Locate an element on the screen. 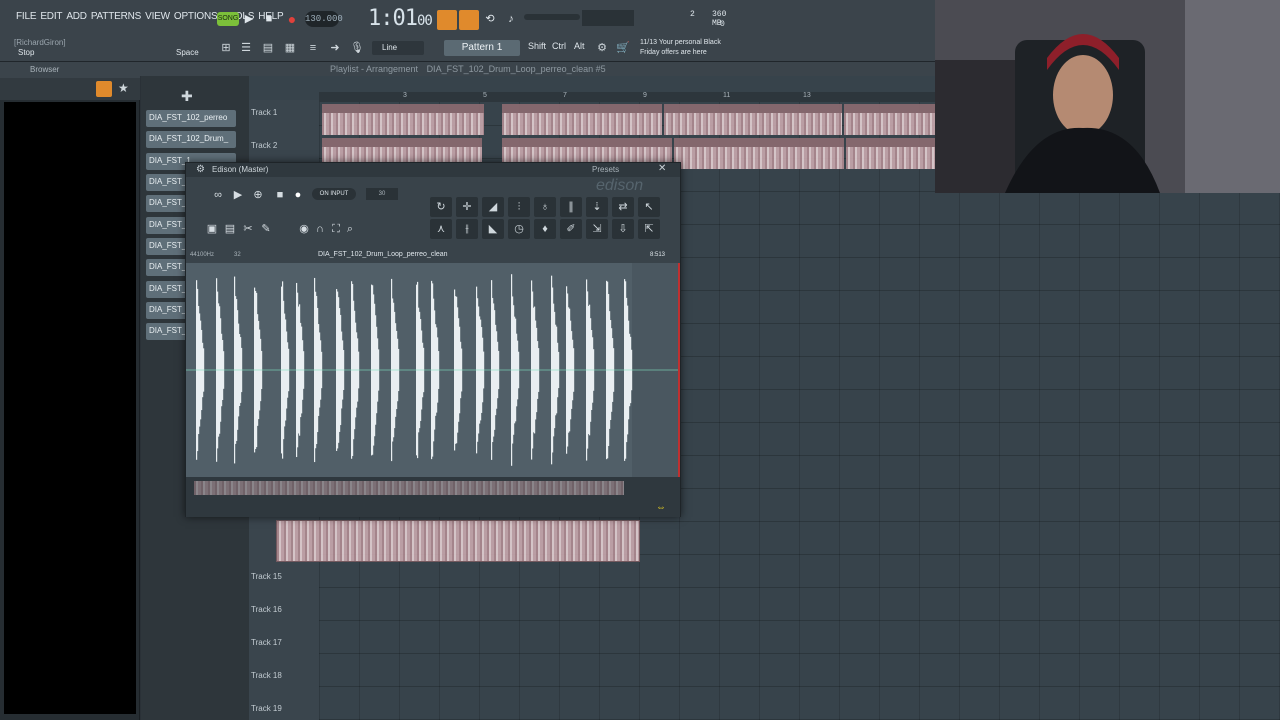 The image size is (1280, 720). star-icon: ★ is located at coordinates (123, 88).